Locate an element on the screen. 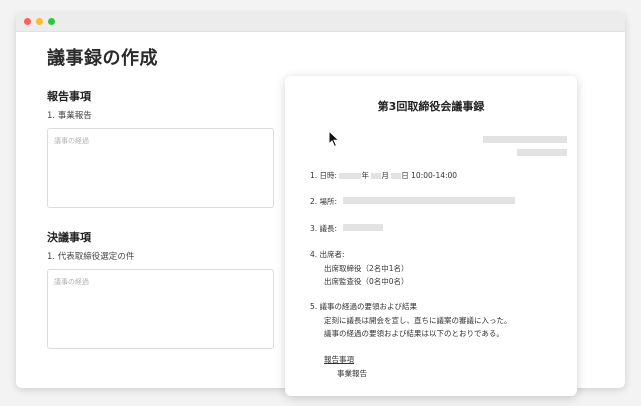 The height and width of the screenshot is (406, 641). date-month-unit: 月 is located at coordinates (385, 175).